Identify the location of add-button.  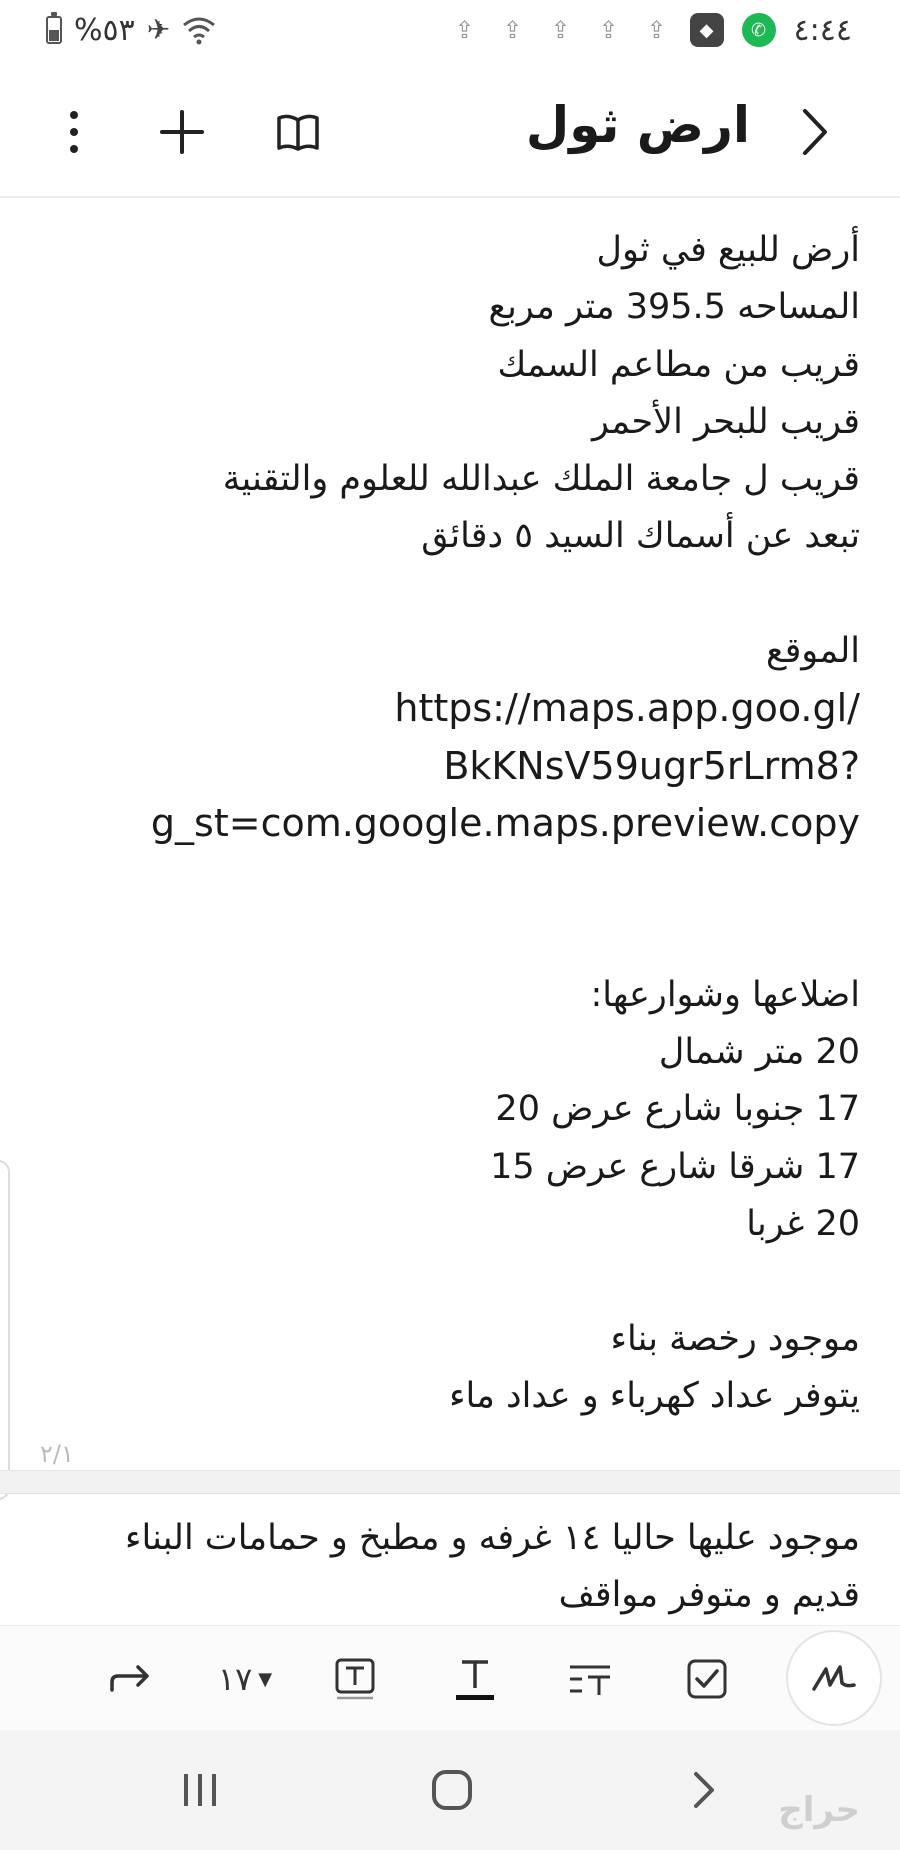
(182, 132).